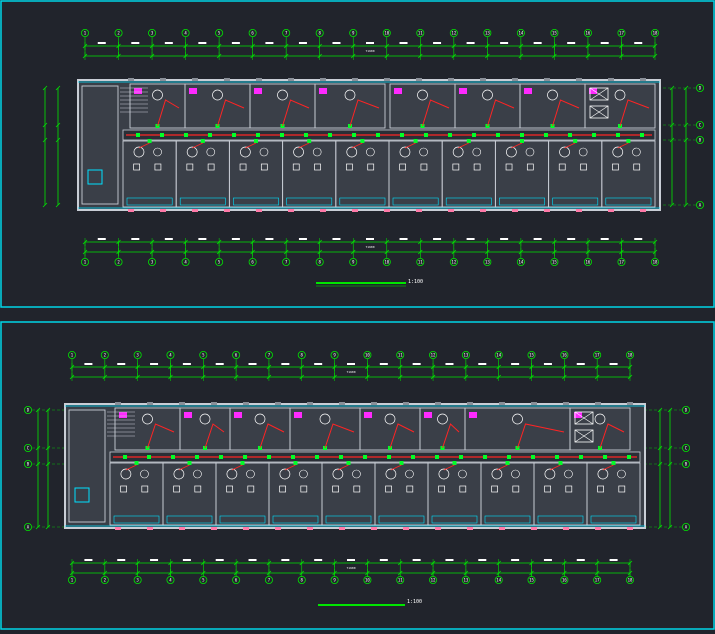 This screenshot has width=715, height=634. What do you see at coordinates (531, 355) in the screenshot?
I see `grid-bubble-top-label: 15` at bounding box center [531, 355].